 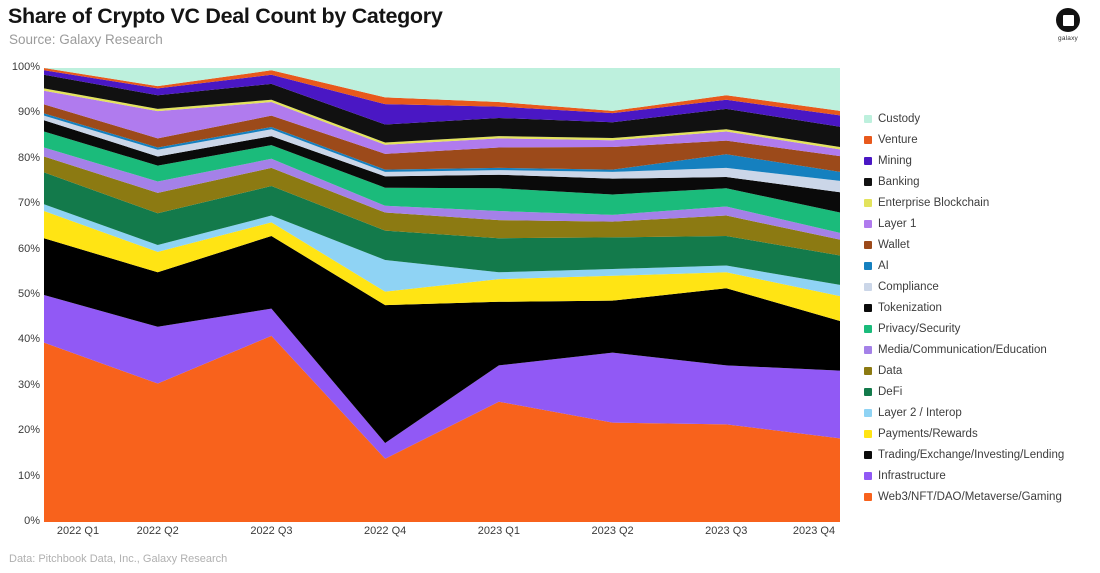 What do you see at coordinates (28, 248) in the screenshot?
I see `y-axis-tick-label: 60%` at bounding box center [28, 248].